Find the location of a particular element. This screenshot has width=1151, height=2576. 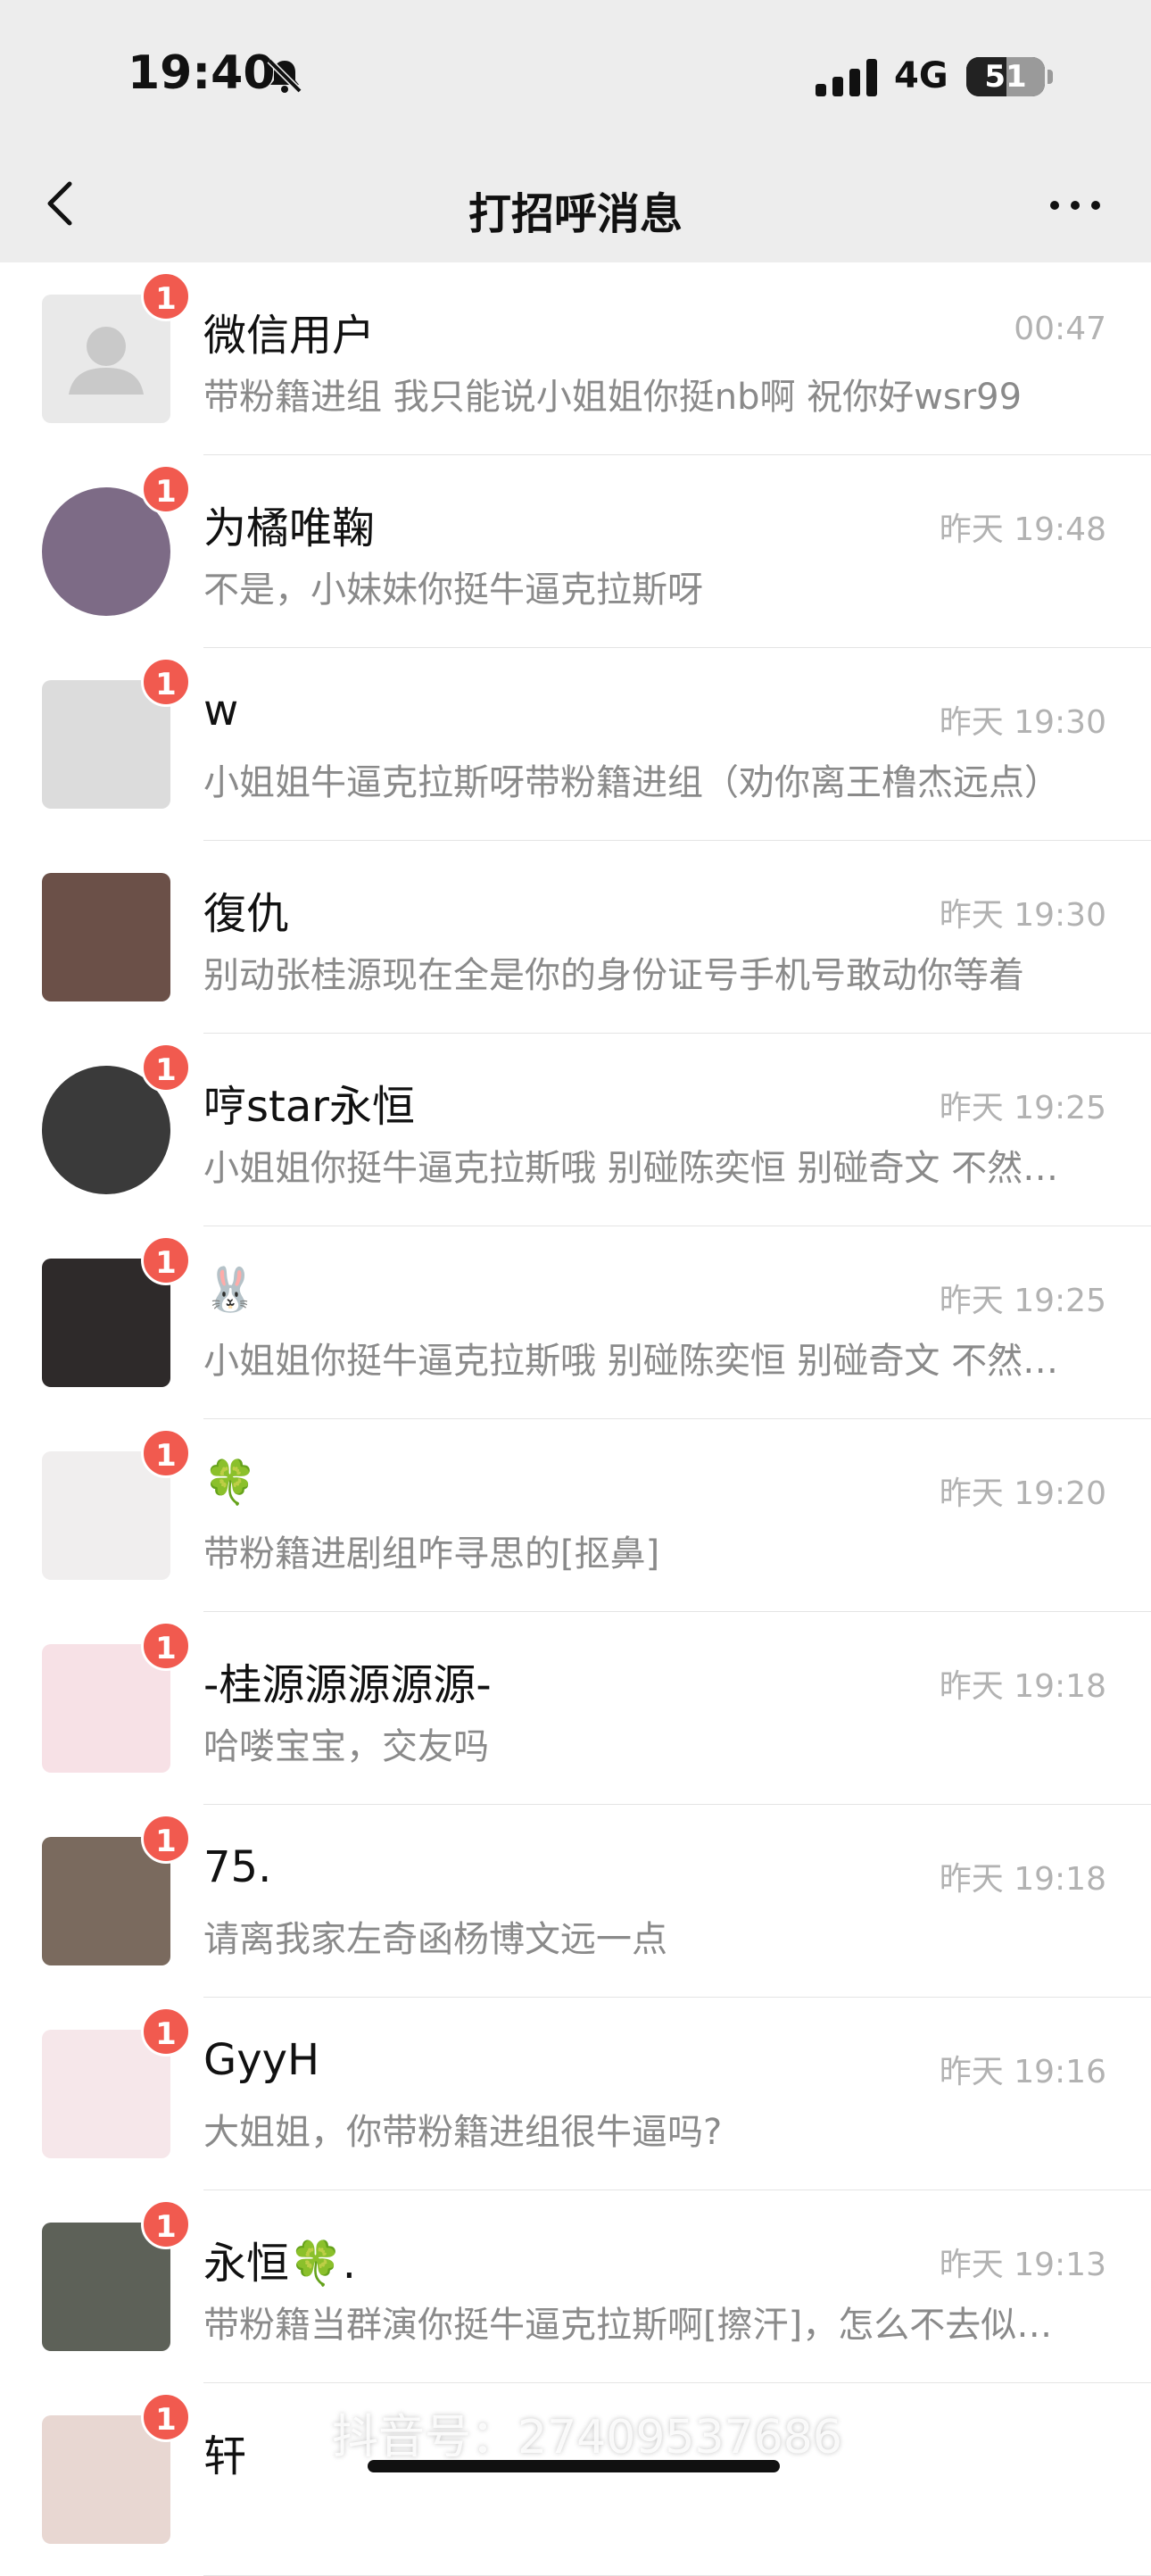

message-preview: 大姐姐，你带粉籍进组很牛逼吗? is located at coordinates (463, 2132).